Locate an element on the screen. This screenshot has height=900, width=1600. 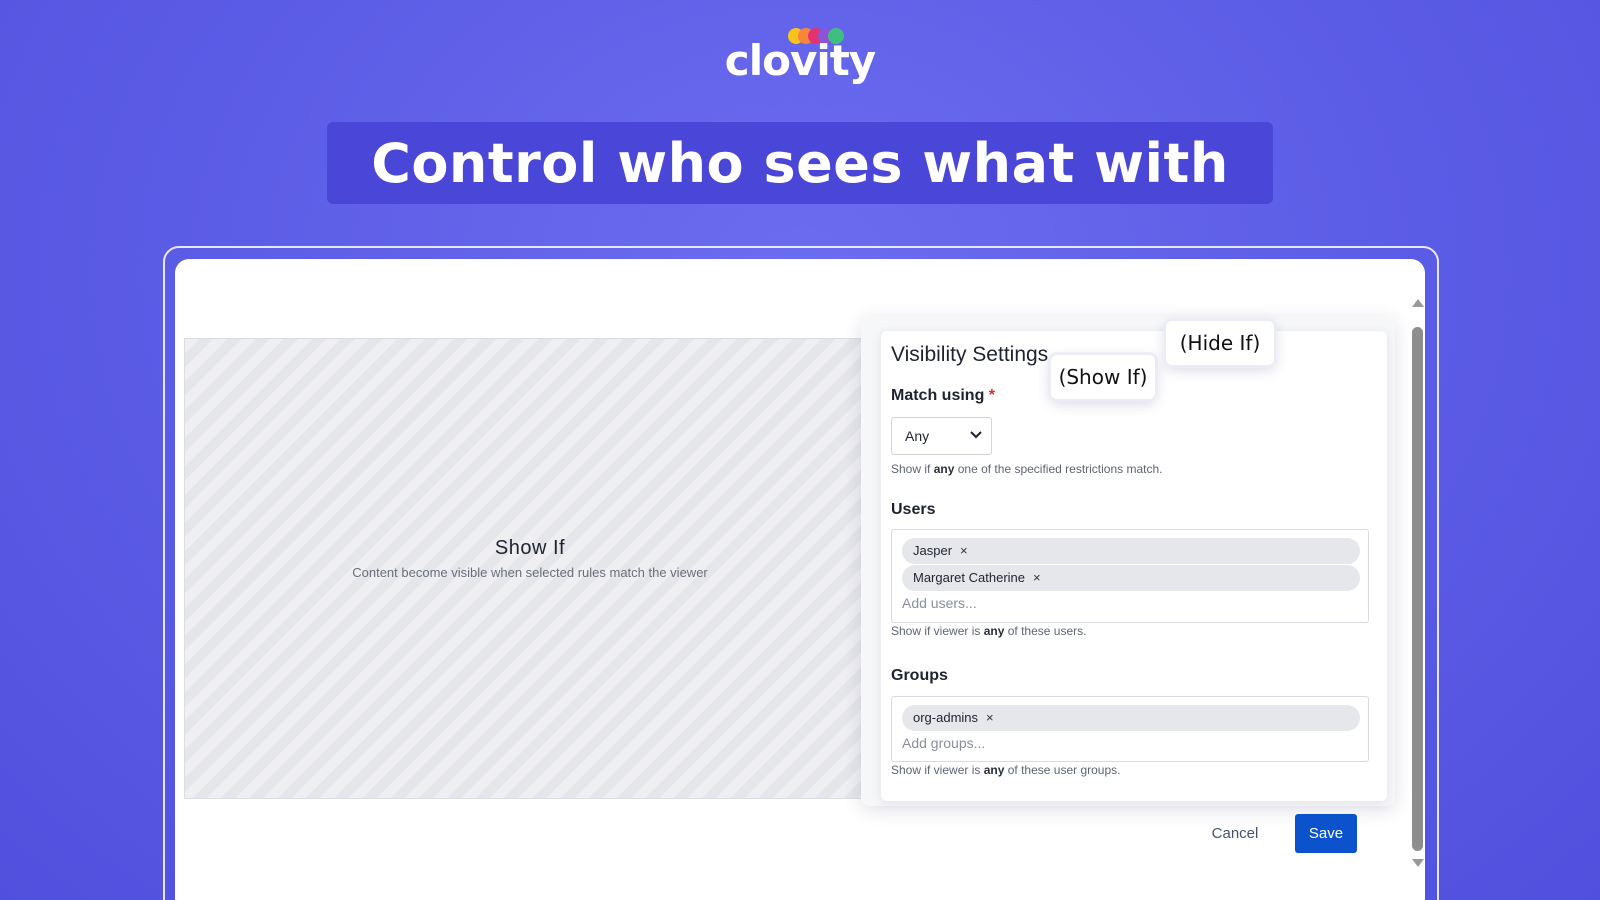
match-help-prefix: Show if is located at coordinates (911, 469).